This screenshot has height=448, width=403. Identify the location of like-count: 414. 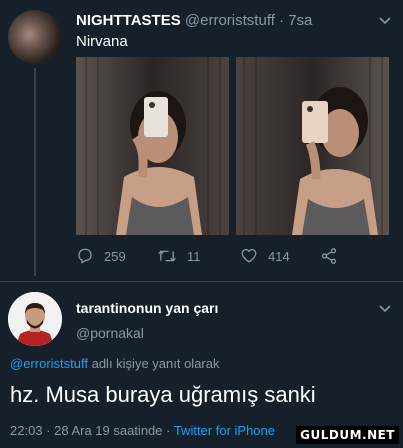
(279, 256).